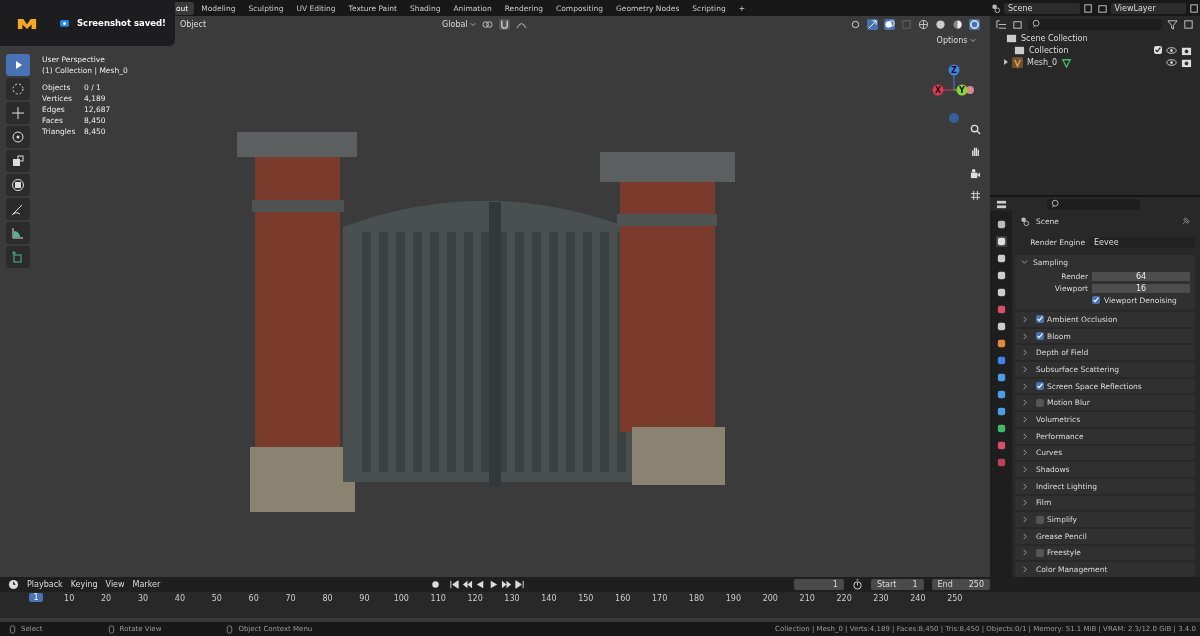  Describe the element at coordinates (855, 24) in the screenshot. I see `visibility-icon` at that location.